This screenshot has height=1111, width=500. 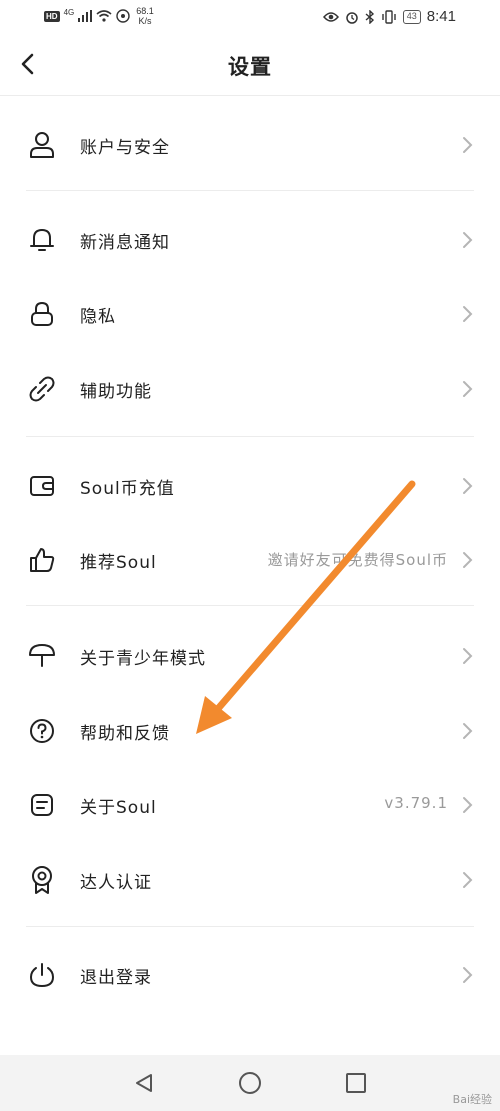 I want to click on power-icon, so click(x=42, y=975).